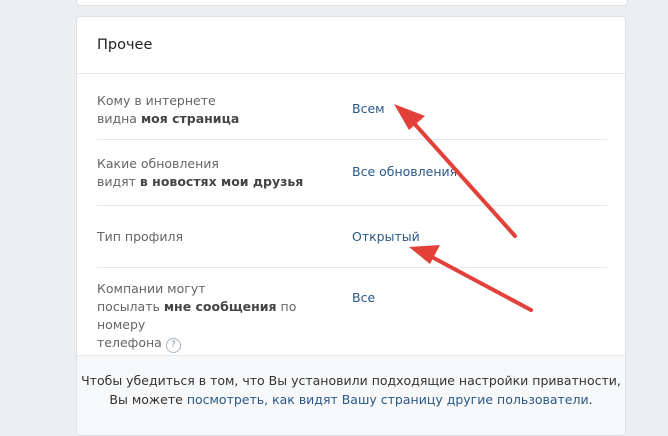  What do you see at coordinates (221, 181) in the screenshot?
I see `label-bold: в новостях мои друзья` at bounding box center [221, 181].